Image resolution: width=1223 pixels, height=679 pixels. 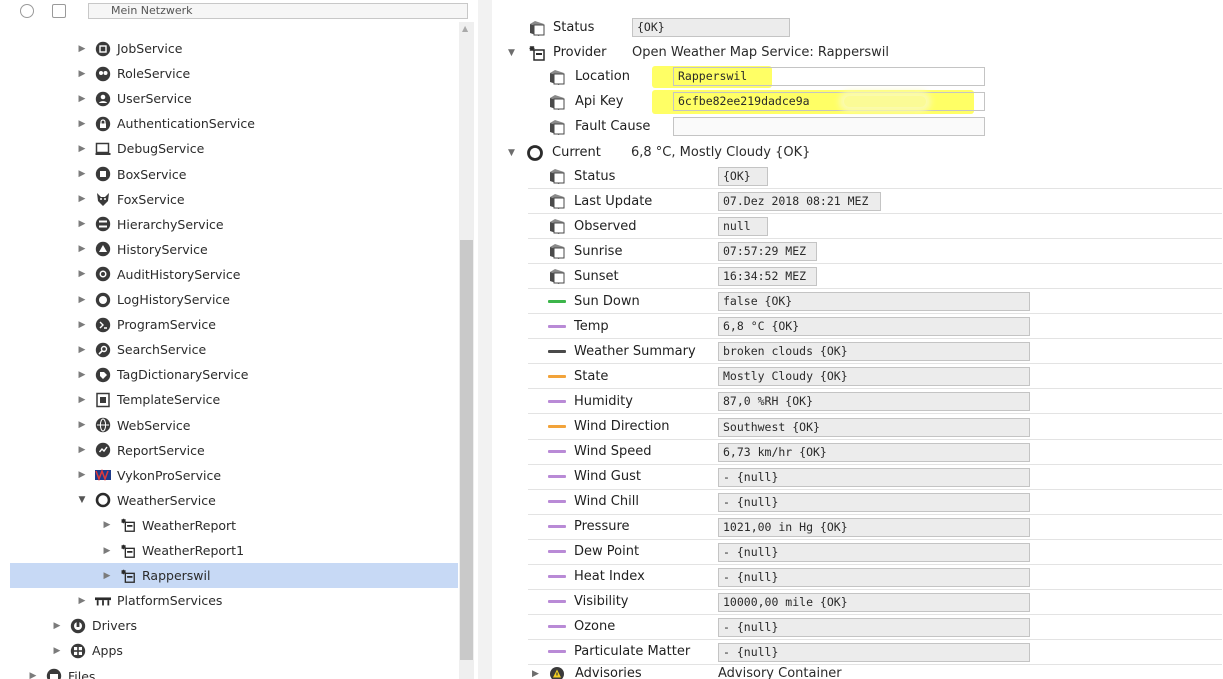 I want to click on tree-node: ▶ Files, so click(x=60, y=671).